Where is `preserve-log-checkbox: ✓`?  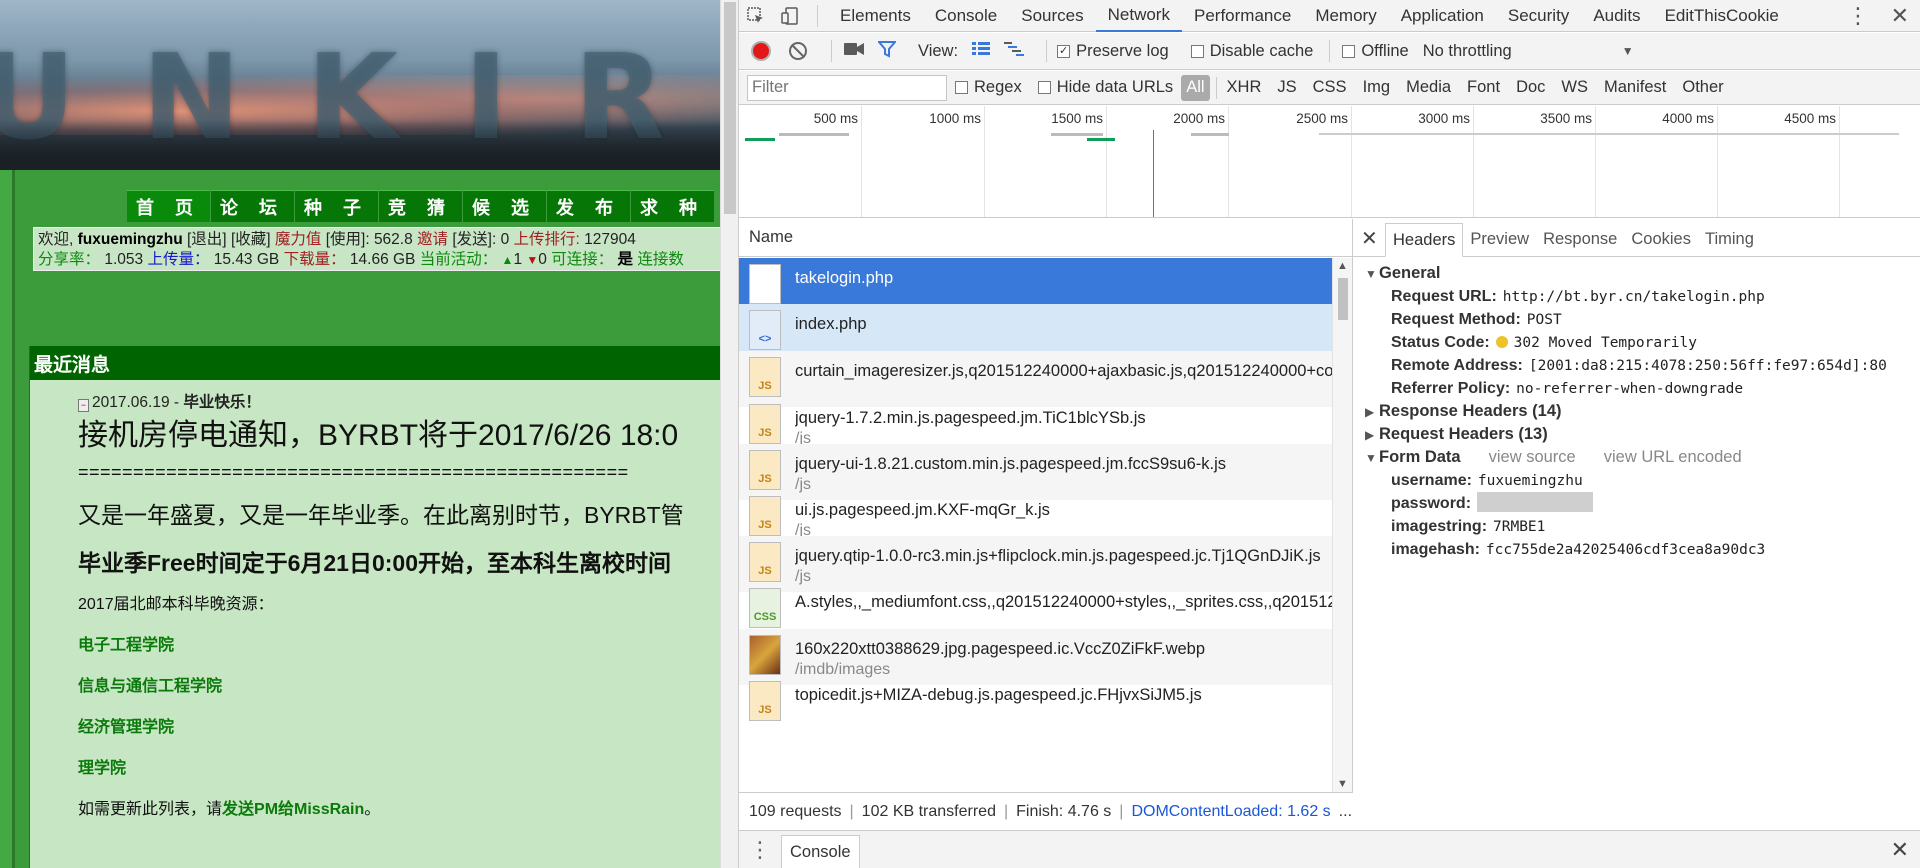
preserve-log-checkbox: ✓ is located at coordinates (1064, 51).